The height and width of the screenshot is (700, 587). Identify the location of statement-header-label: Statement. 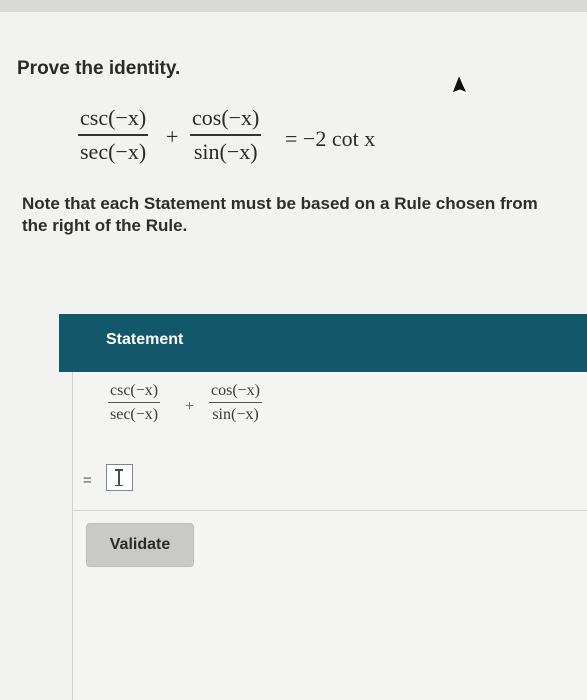
(145, 339).